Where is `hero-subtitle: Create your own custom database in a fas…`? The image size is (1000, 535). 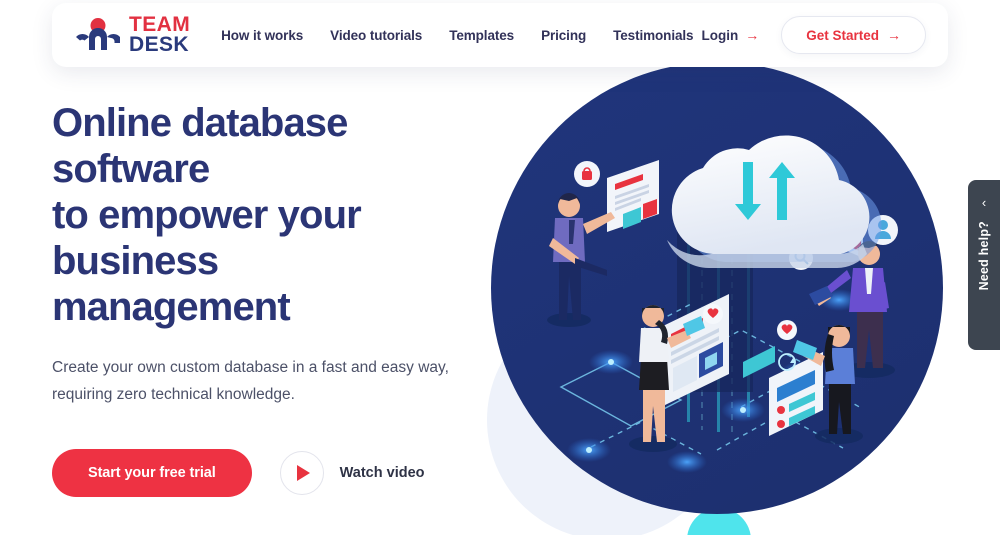
hero-subtitle: Create your own custom database in a fas… is located at coordinates (252, 381).